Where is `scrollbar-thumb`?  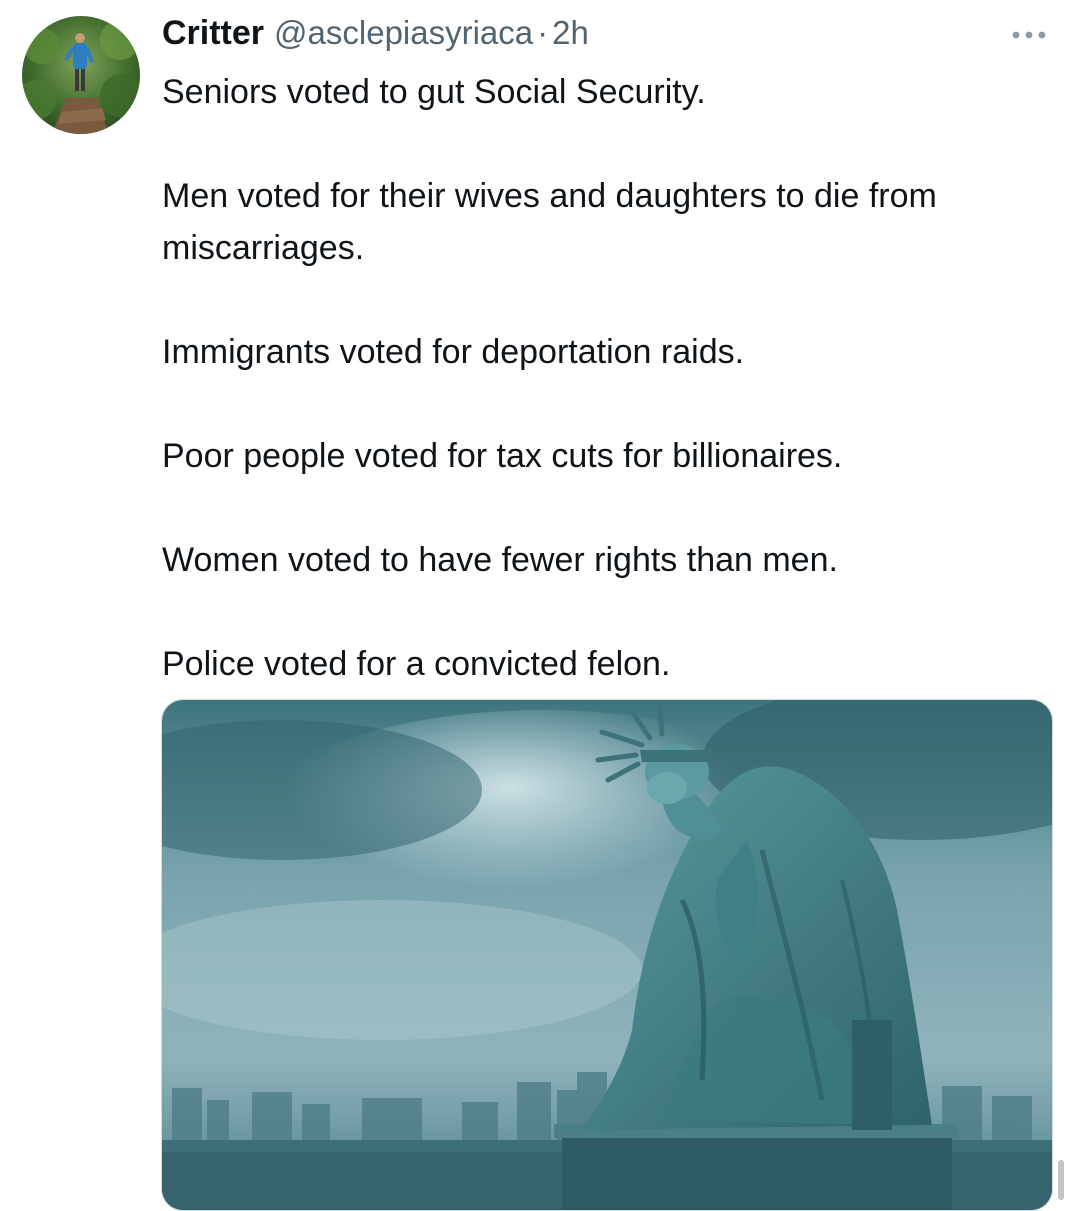
scrollbar-thumb is located at coordinates (1061, 1180).